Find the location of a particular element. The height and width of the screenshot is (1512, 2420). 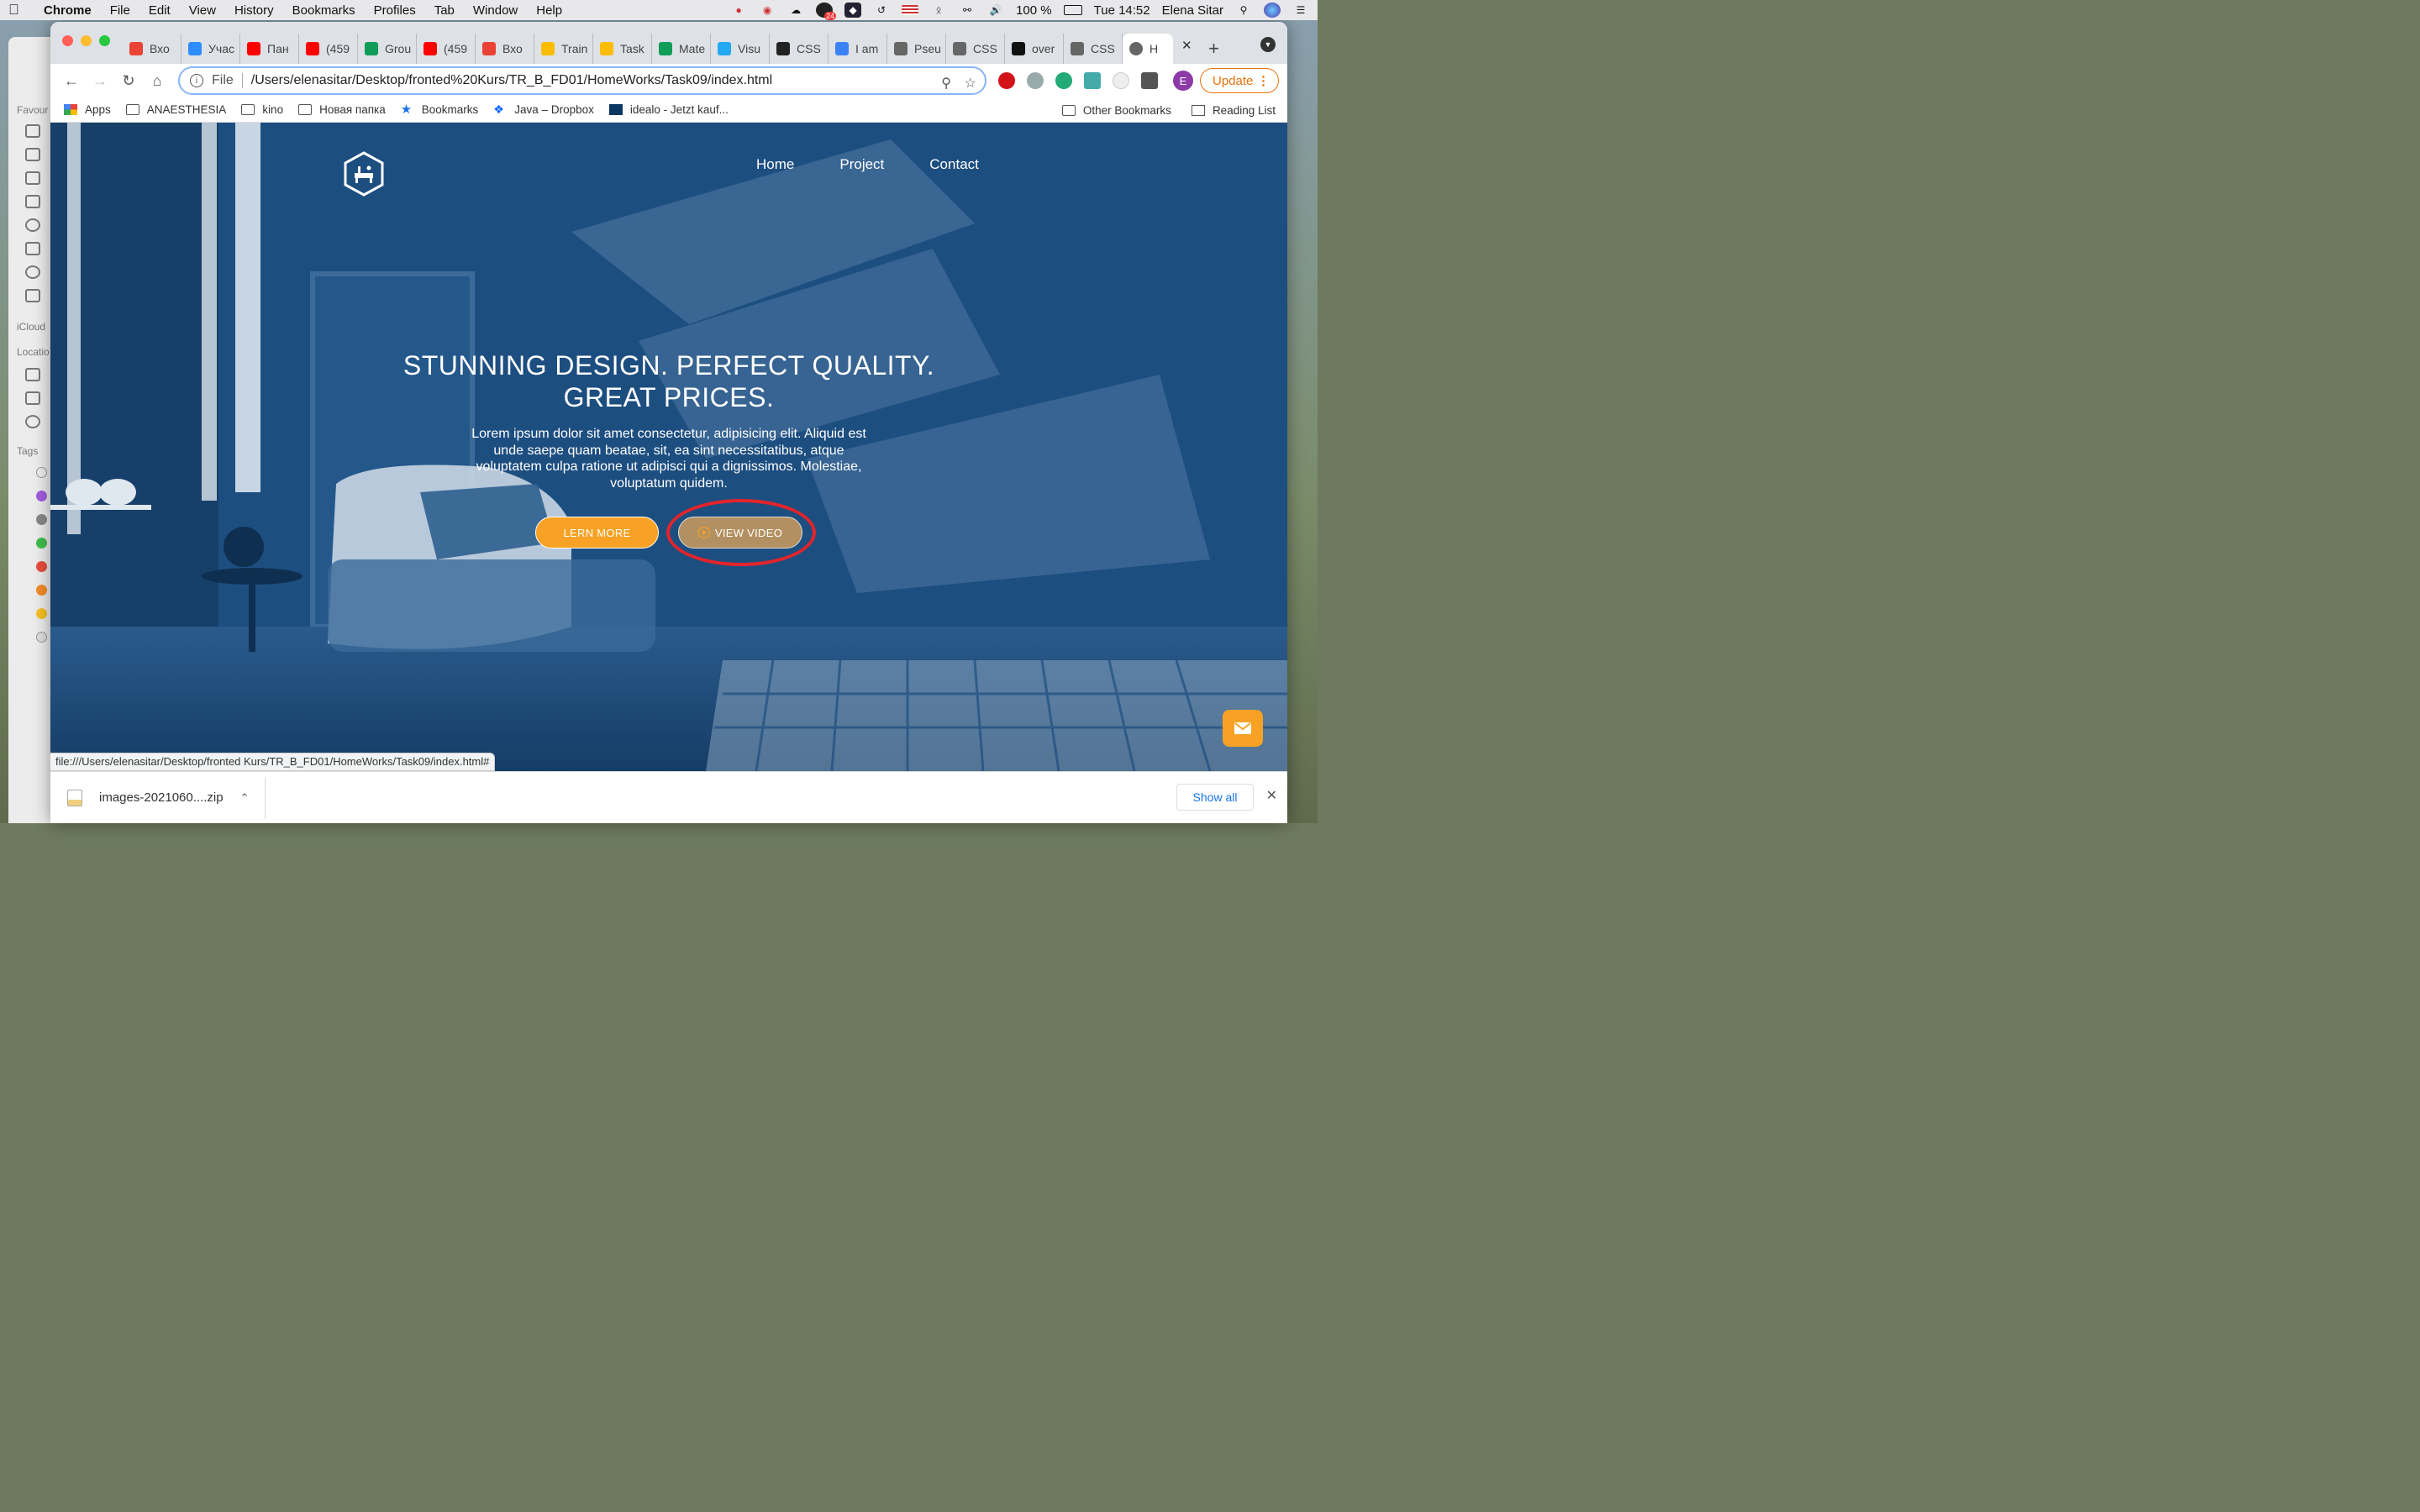

chevron-up-icon: ⌃ is located at coordinates (245, 798).